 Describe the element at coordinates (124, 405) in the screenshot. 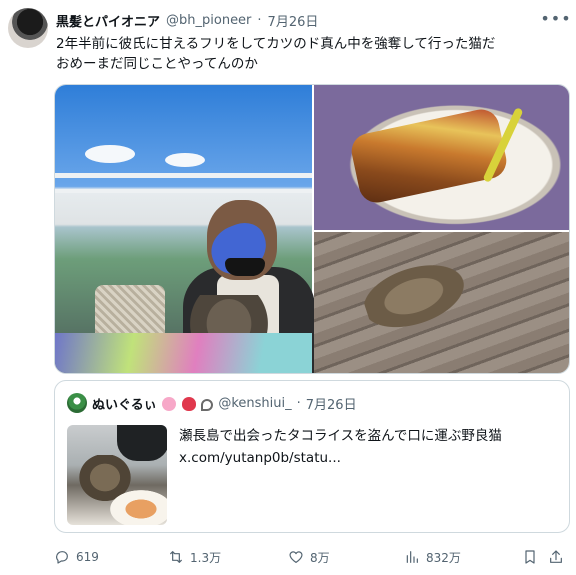

I see `quote-author-name-text: ぬいぐるぃ` at that location.